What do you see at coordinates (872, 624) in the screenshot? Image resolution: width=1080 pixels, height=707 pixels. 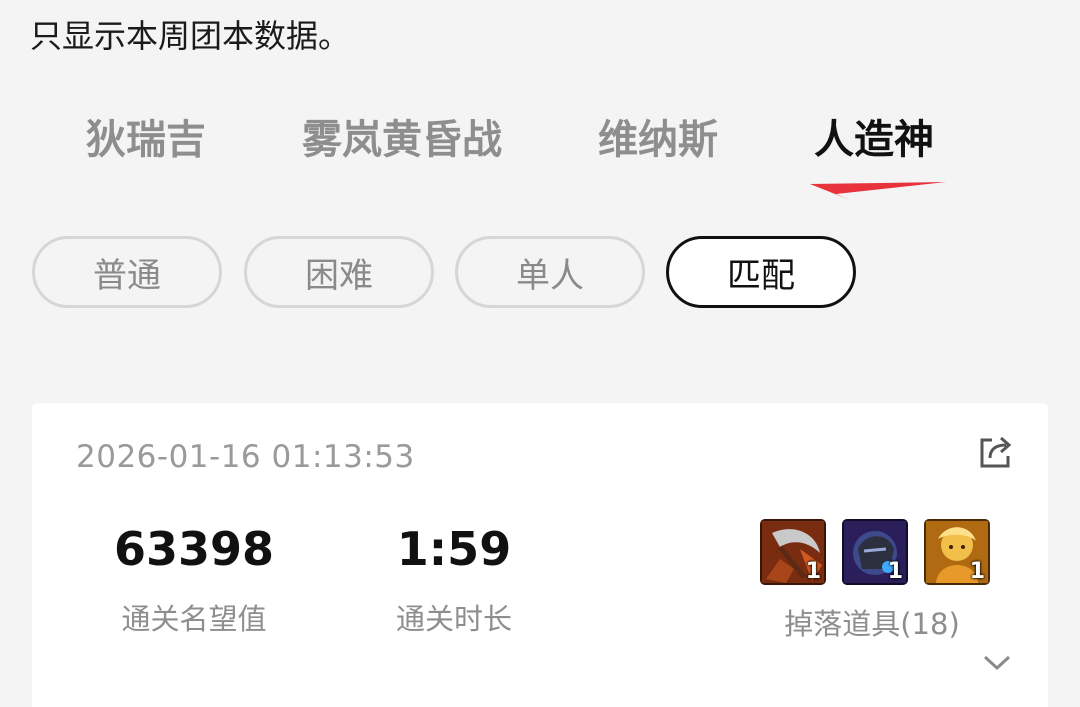 I see `drops-label: 掉落道具(18)` at bounding box center [872, 624].